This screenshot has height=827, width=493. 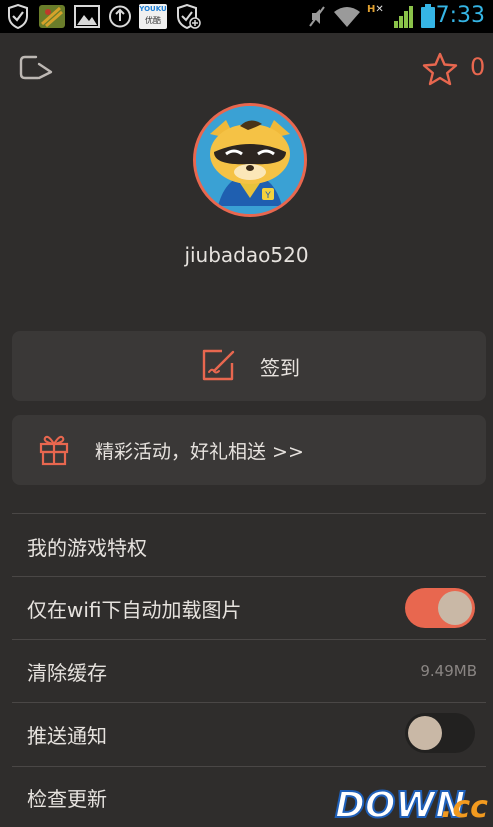 I want to click on push-notifications-label: 推送通知, so click(x=67, y=736).